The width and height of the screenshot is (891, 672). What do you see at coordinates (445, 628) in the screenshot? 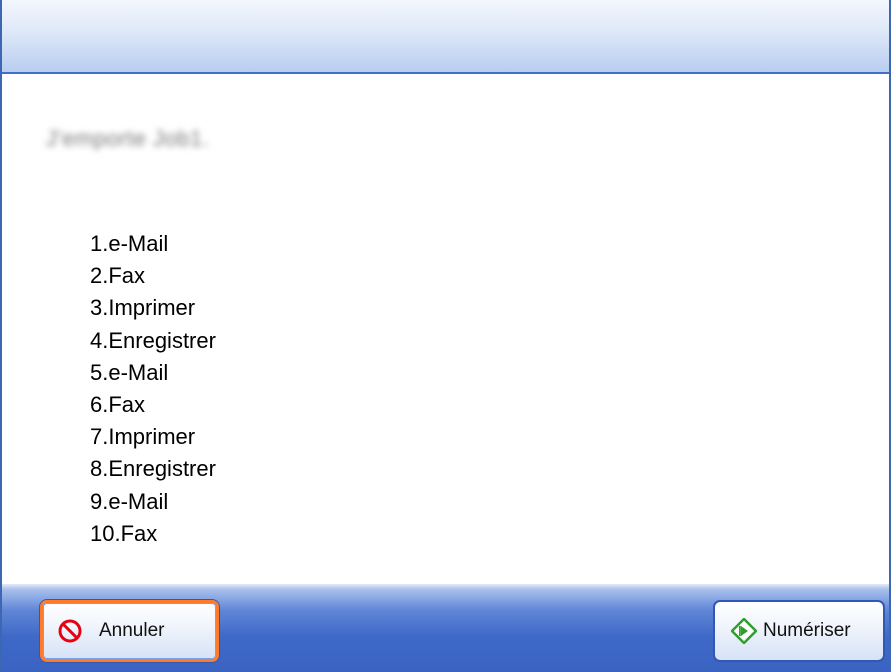
I see `footer-bar: Annuler Numériser` at bounding box center [445, 628].